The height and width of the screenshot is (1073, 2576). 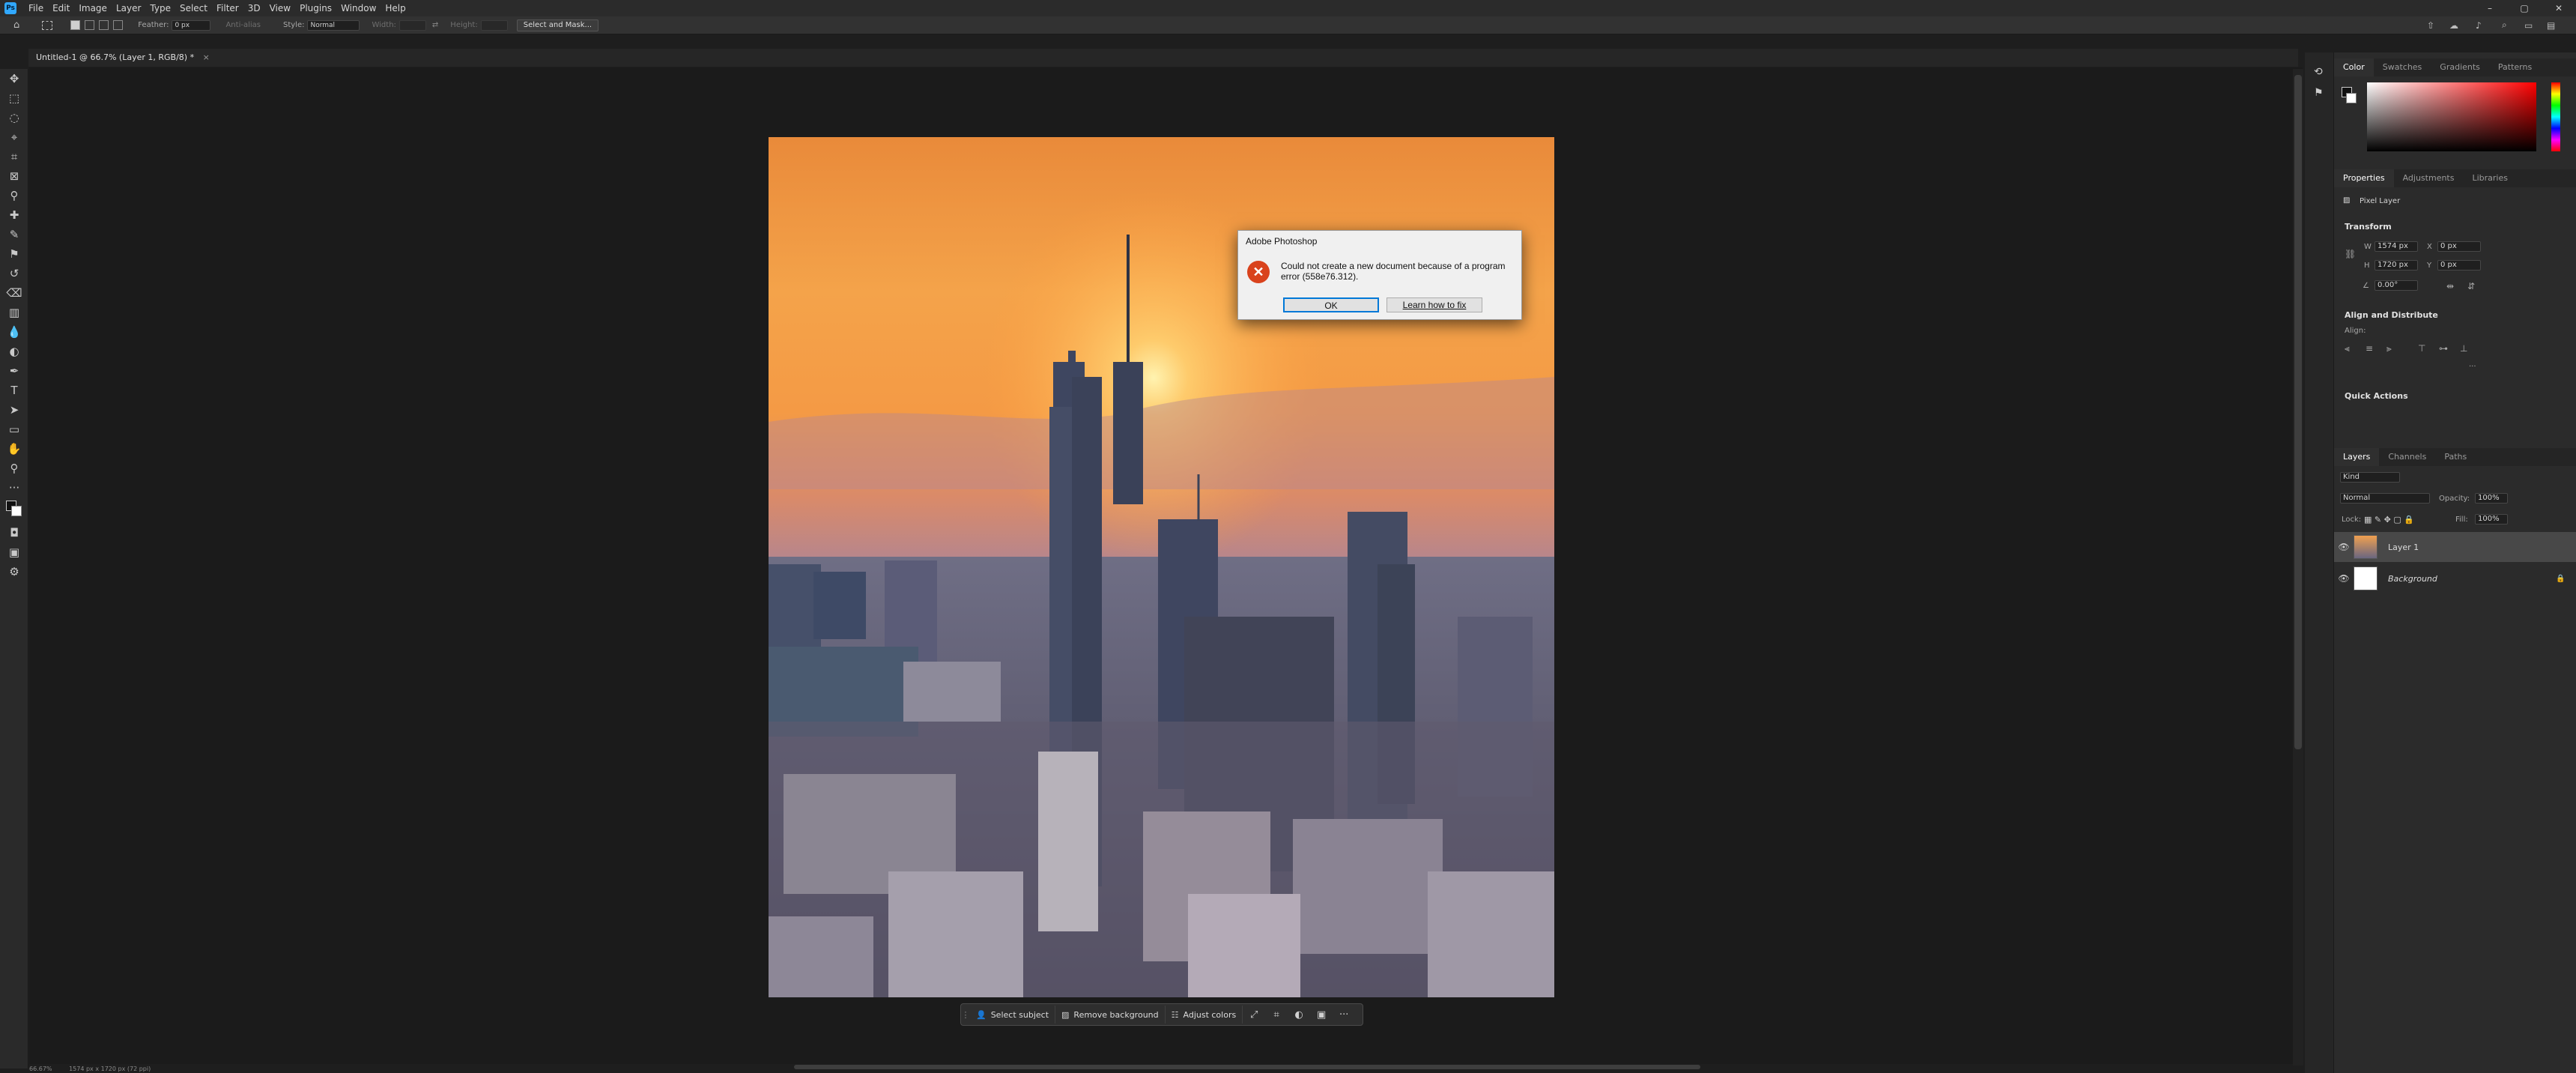 What do you see at coordinates (128, 8) in the screenshot?
I see `menu-layer: Layer` at bounding box center [128, 8].